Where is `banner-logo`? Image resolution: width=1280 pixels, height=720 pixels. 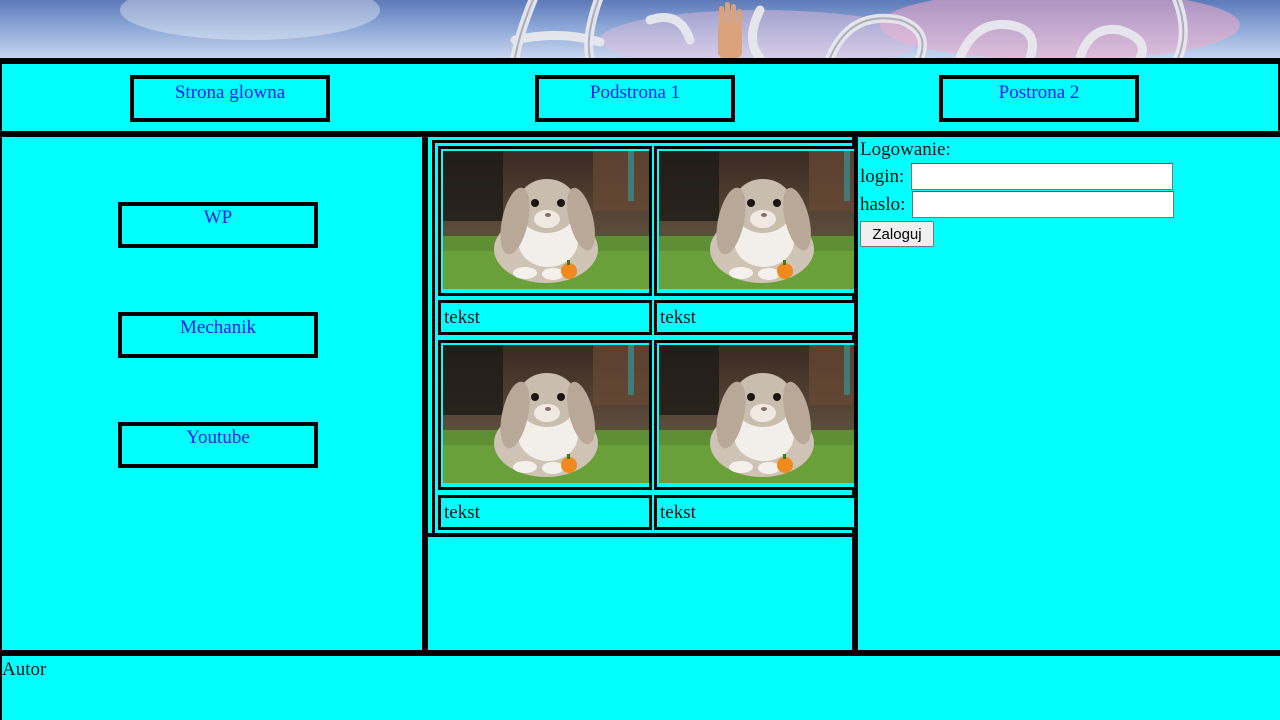 banner-logo is located at coordinates (849, 29).